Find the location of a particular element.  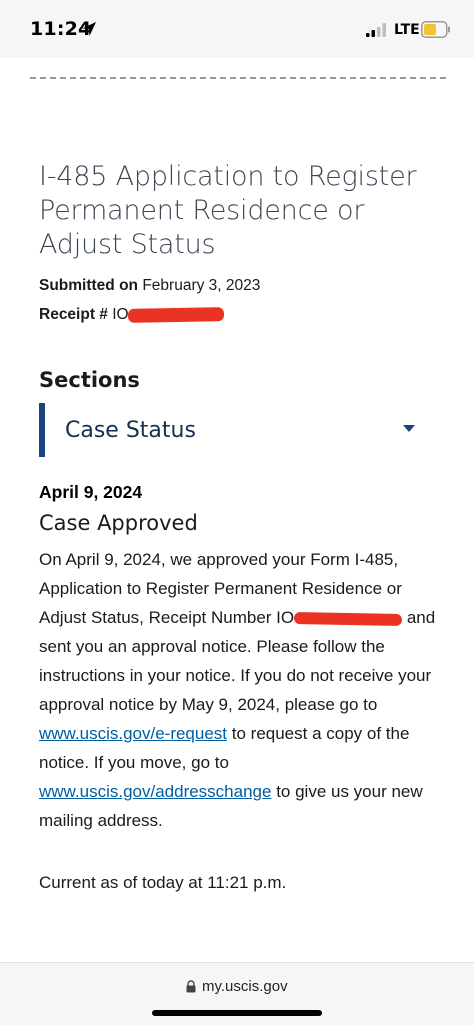

browser-url-bar: my.uscis.gov is located at coordinates (237, 993).